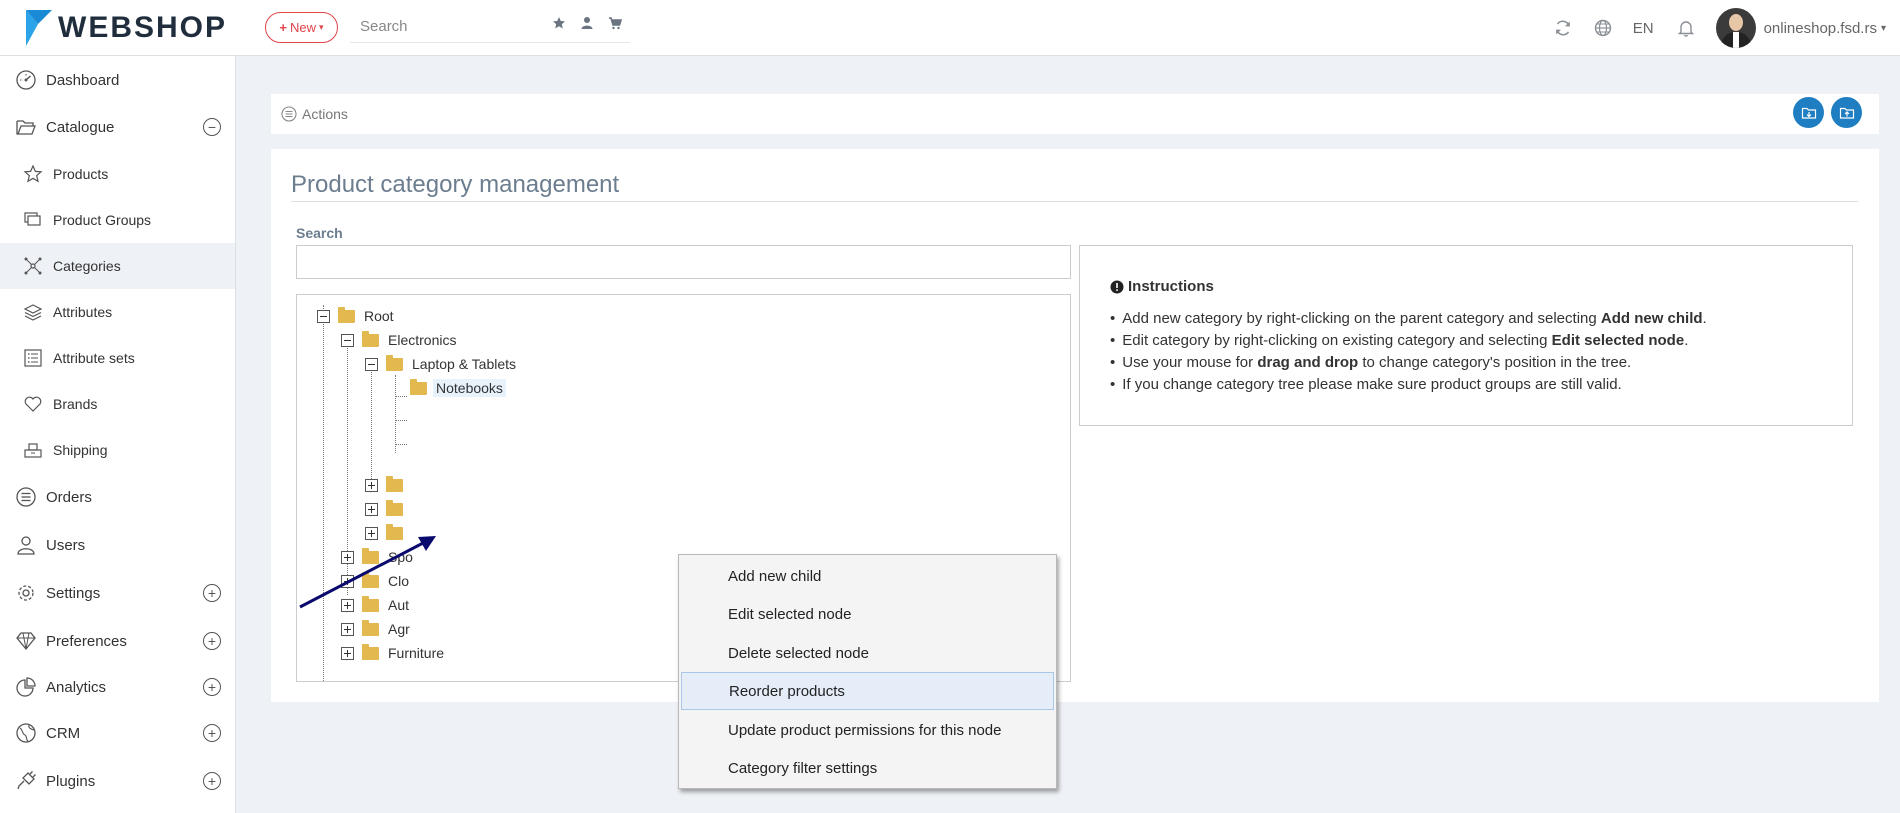  I want to click on logo-flag-icon, so click(39, 28).